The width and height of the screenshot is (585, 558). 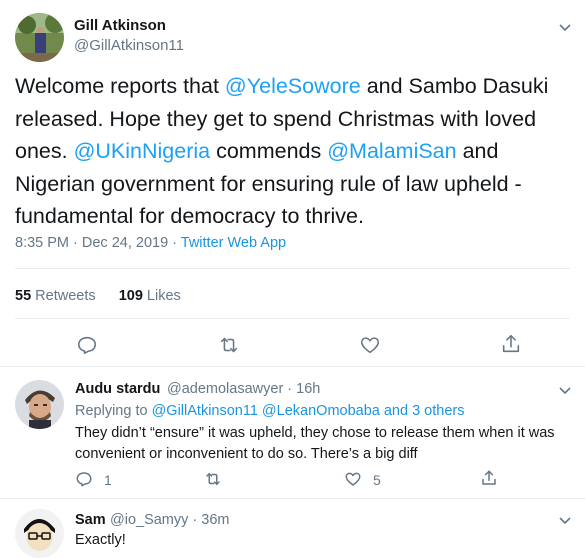 What do you see at coordinates (377, 480) in the screenshot?
I see `like-count: 5` at bounding box center [377, 480].